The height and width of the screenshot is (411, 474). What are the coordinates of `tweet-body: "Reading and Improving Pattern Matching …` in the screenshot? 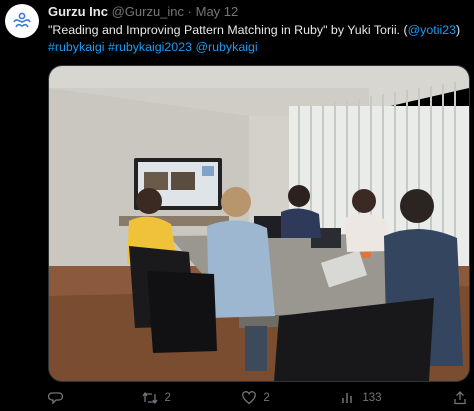 It's located at (228, 30).